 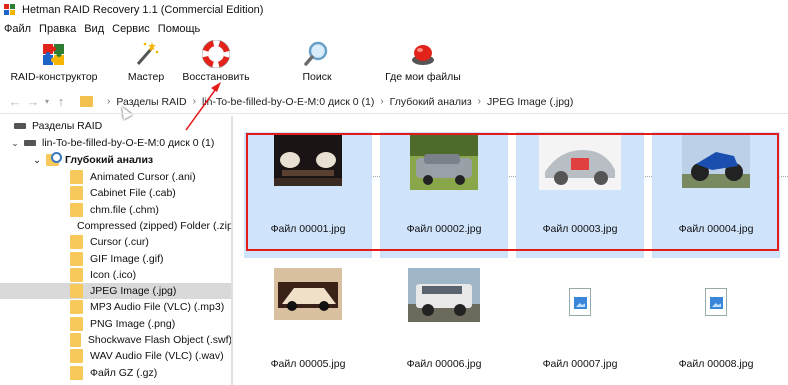 I want to click on tree-label: Shockwave Flash Object (.swf), so click(x=159, y=340).